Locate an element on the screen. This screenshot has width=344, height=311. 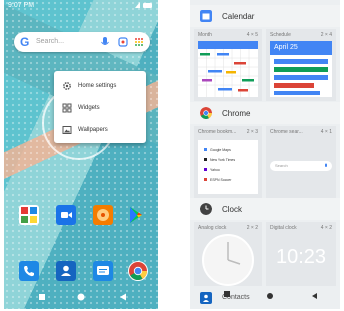
widget-name: Month is located at coordinates (205, 35).